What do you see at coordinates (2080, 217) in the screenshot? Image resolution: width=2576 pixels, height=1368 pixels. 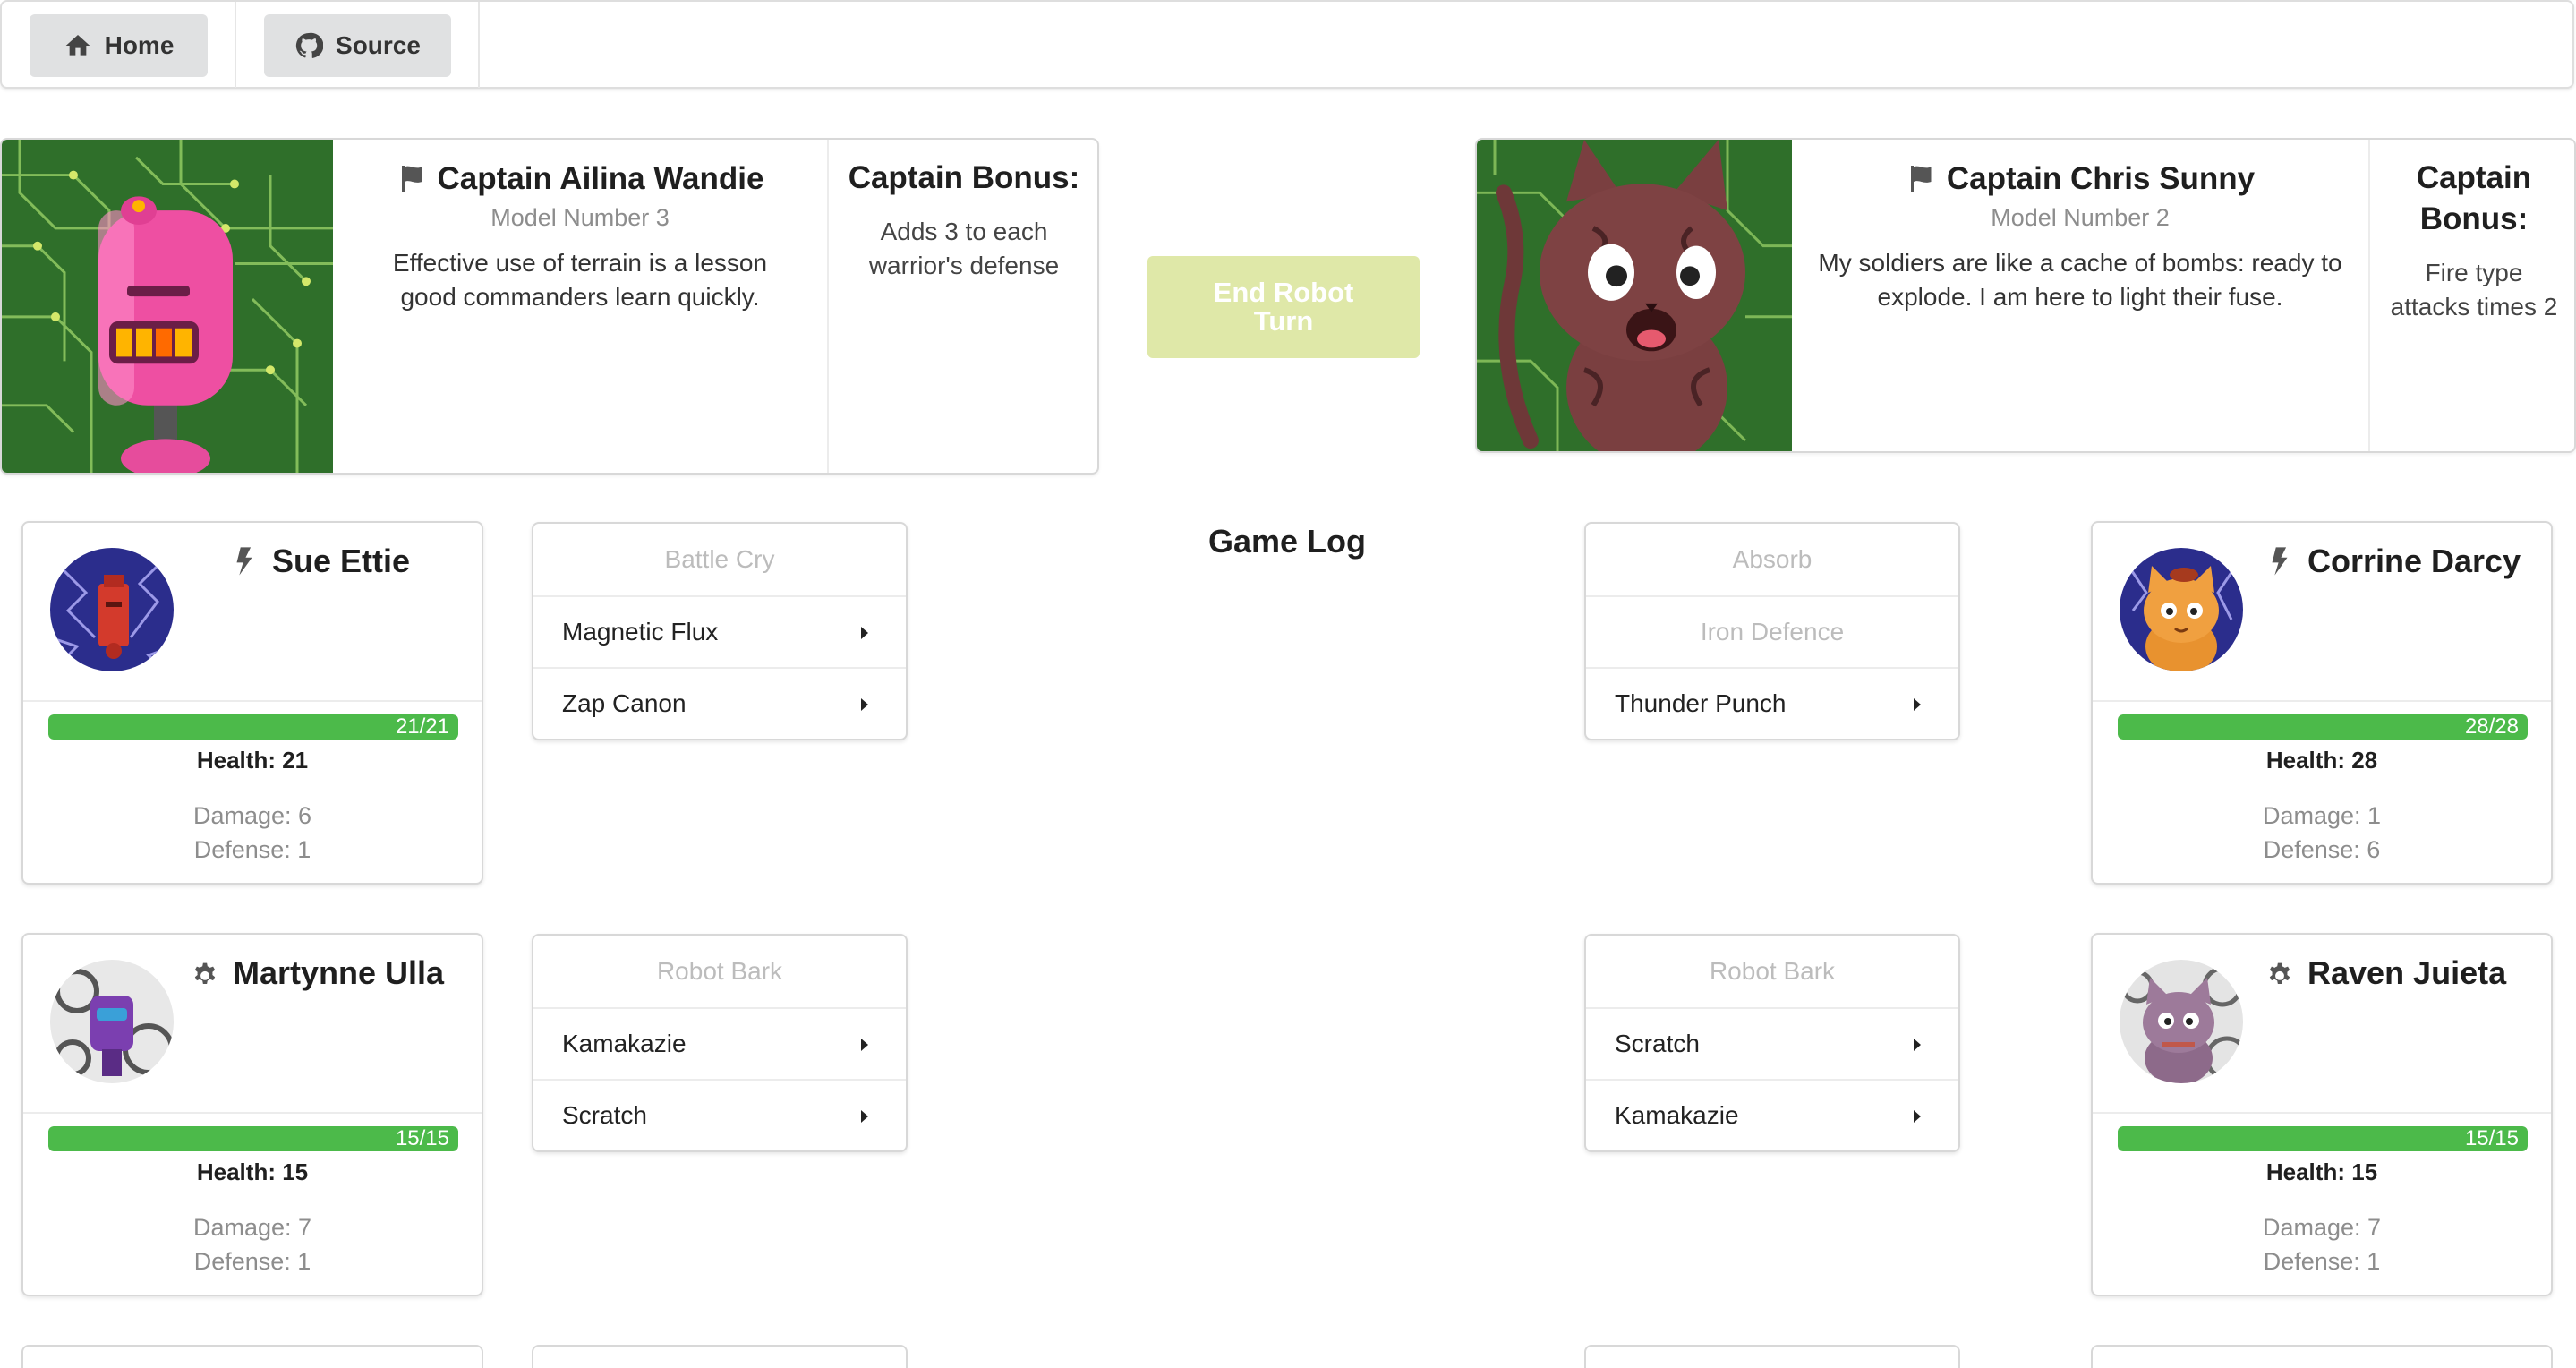 I see `captain-model-right: Model Number 2` at bounding box center [2080, 217].